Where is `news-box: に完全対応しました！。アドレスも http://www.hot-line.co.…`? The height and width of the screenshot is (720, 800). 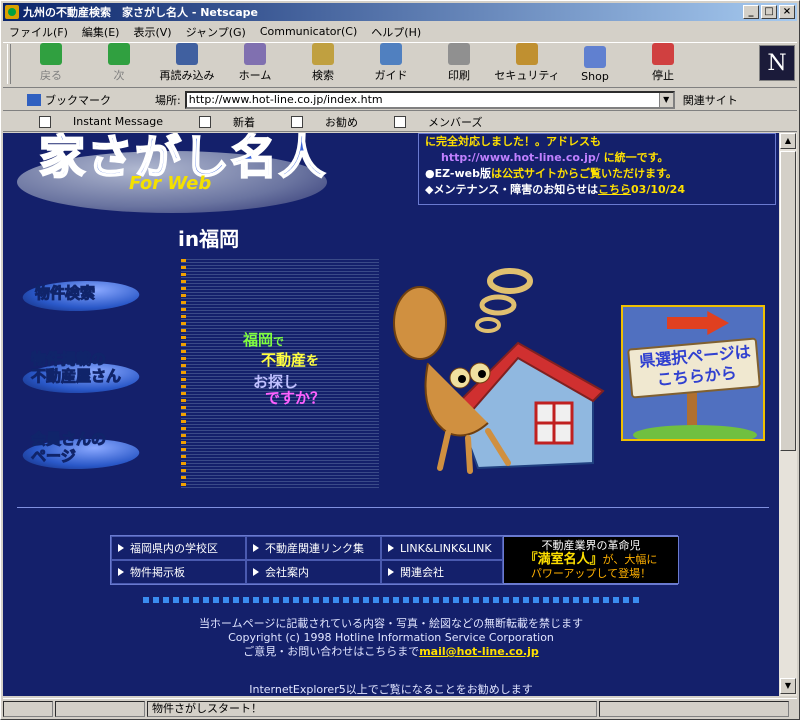
news-box: に完全対応しました！。アドレスも http://www.hot-line.co.… is located at coordinates (597, 169).